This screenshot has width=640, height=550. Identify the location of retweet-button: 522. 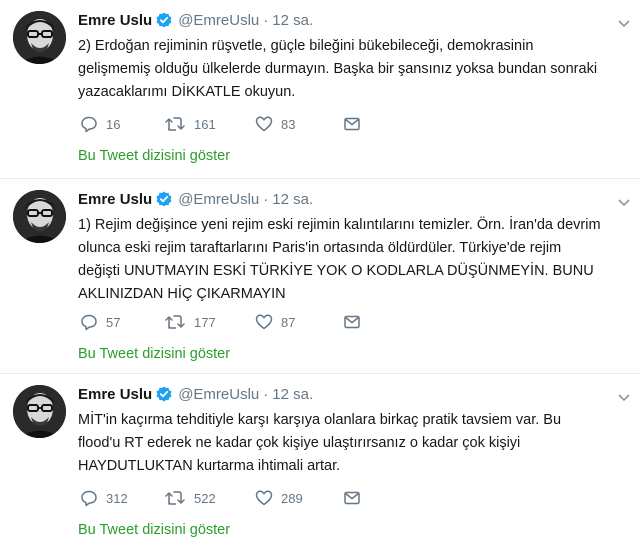
(190, 498).